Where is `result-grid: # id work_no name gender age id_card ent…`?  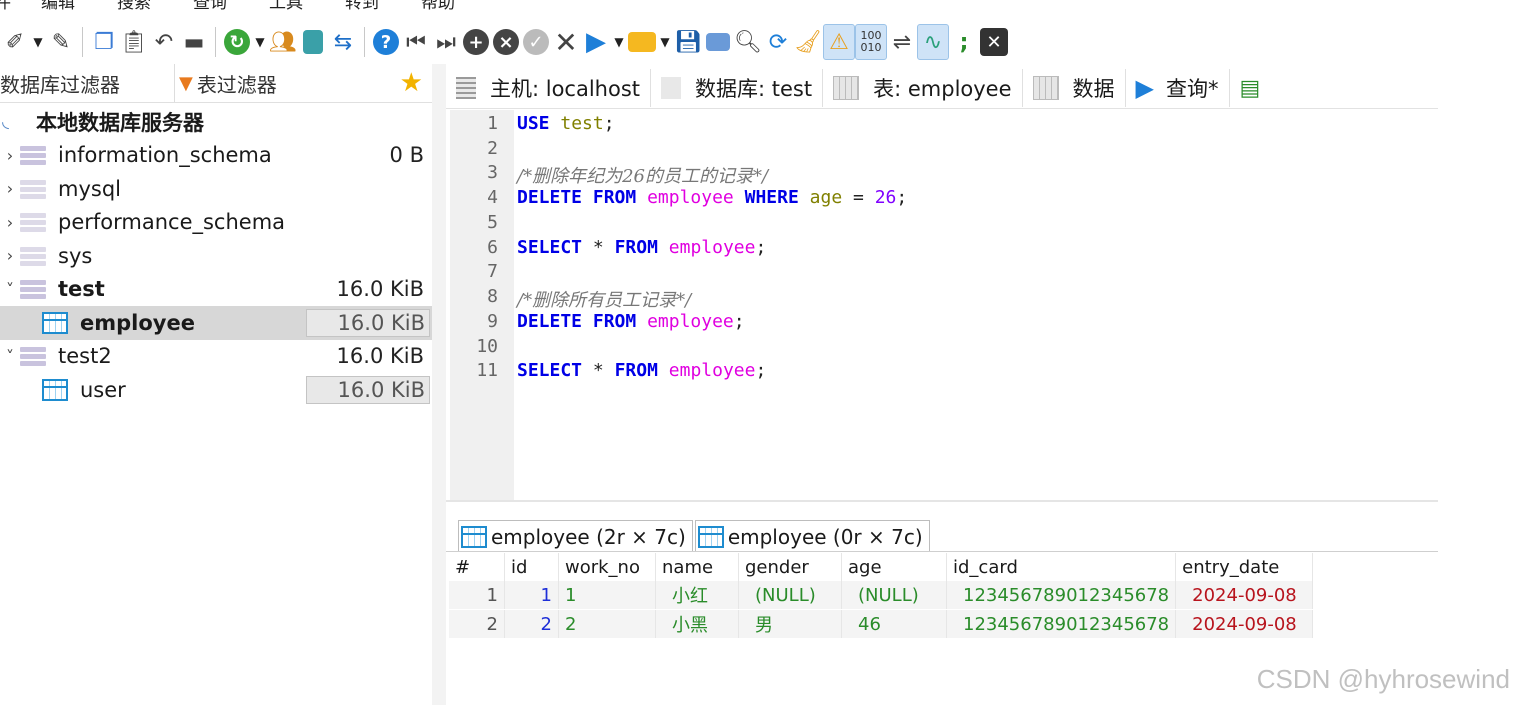
result-grid: # id work_no name gender age id_card ent… is located at coordinates (881, 596).